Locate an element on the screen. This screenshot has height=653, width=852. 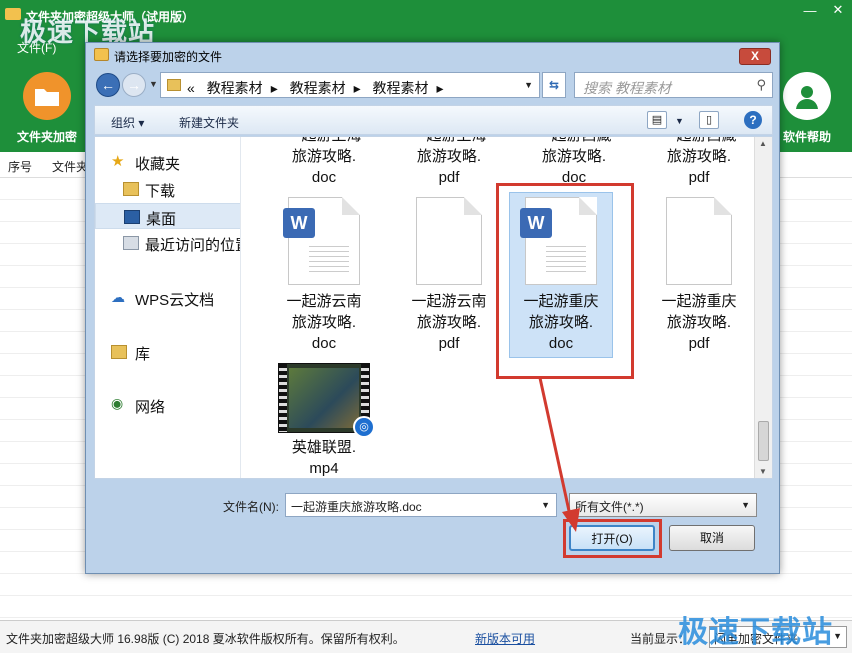
file-item-tibet-pdf: 一起游西藏 旅游攻略. pdf is located at coordinates (699, 162).